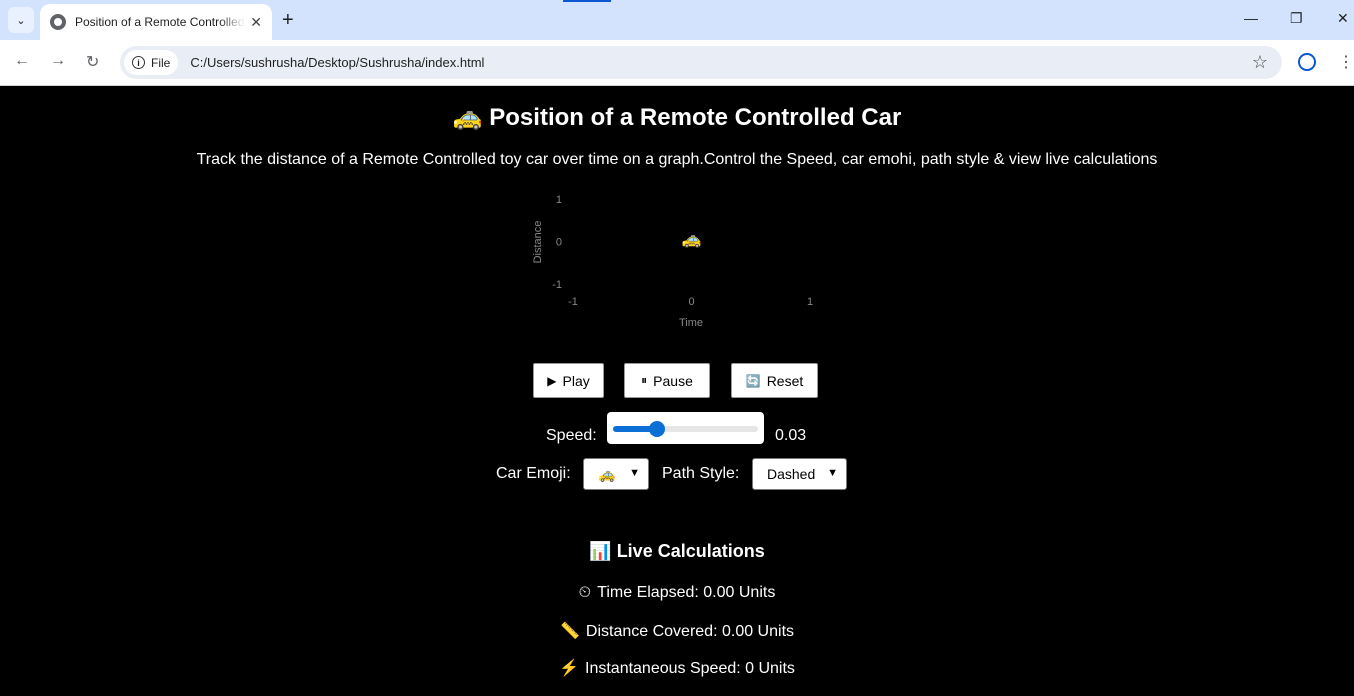 Image resolution: width=1354 pixels, height=696 pixels. What do you see at coordinates (690, 631) in the screenshot?
I see `distance-covered-text: Distance Covered: 0.00 Units` at bounding box center [690, 631].